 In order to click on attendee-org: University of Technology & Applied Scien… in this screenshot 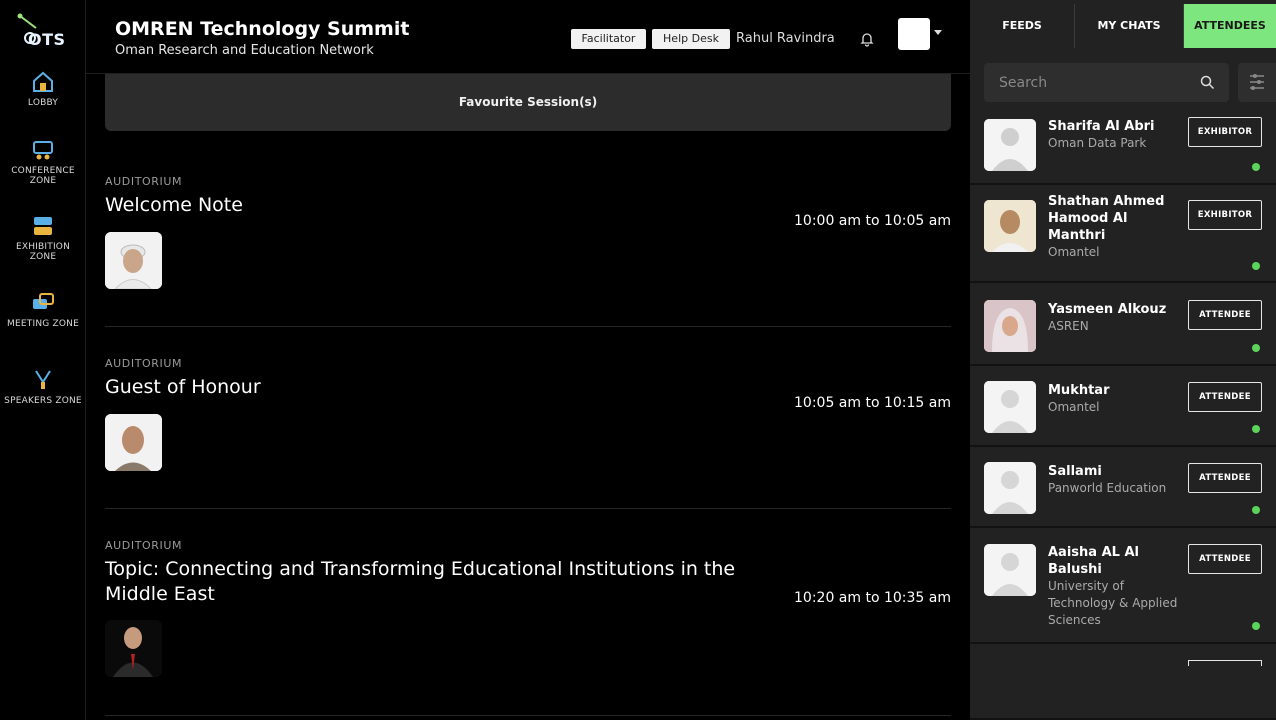, I will do `click(1113, 603)`.